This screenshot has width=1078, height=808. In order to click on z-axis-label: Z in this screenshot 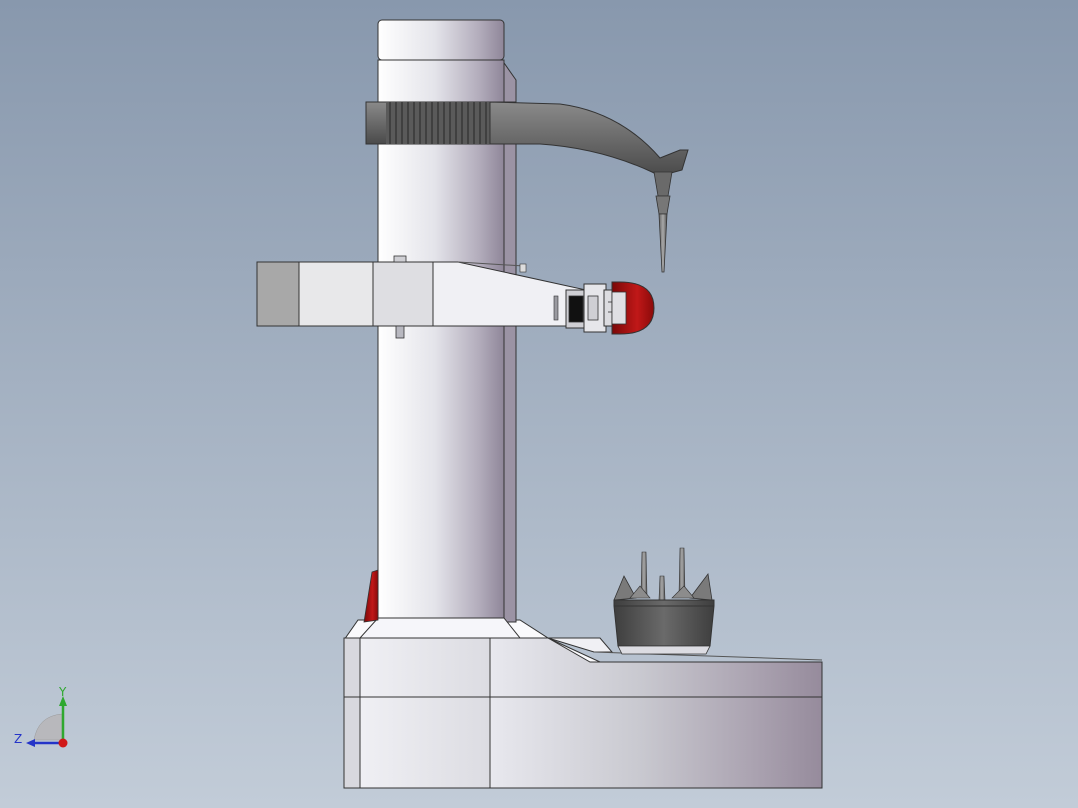, I will do `click(18, 739)`.